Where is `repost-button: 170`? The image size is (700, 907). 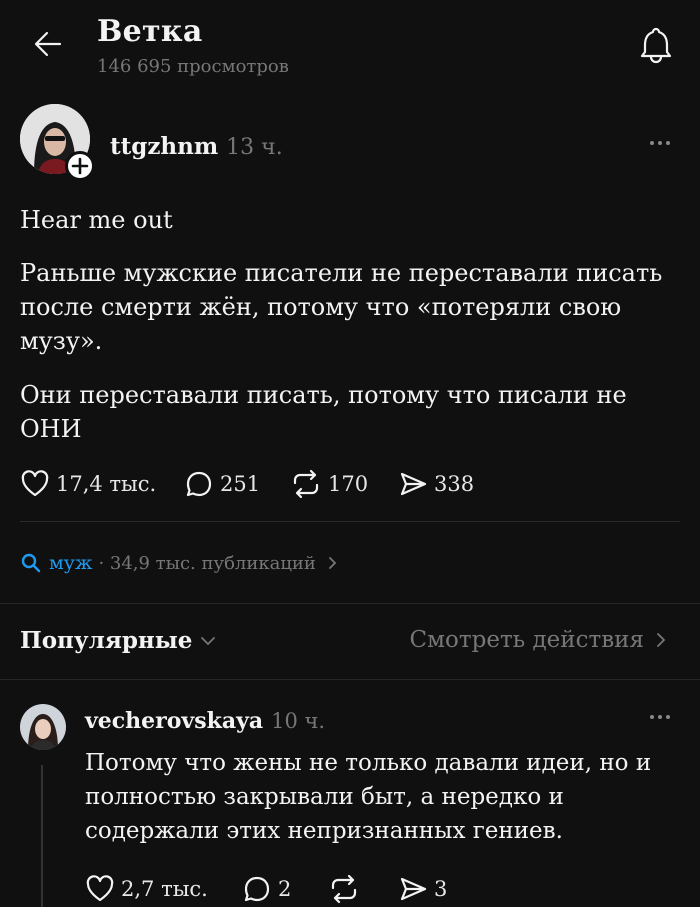
repost-button: 170 is located at coordinates (329, 484).